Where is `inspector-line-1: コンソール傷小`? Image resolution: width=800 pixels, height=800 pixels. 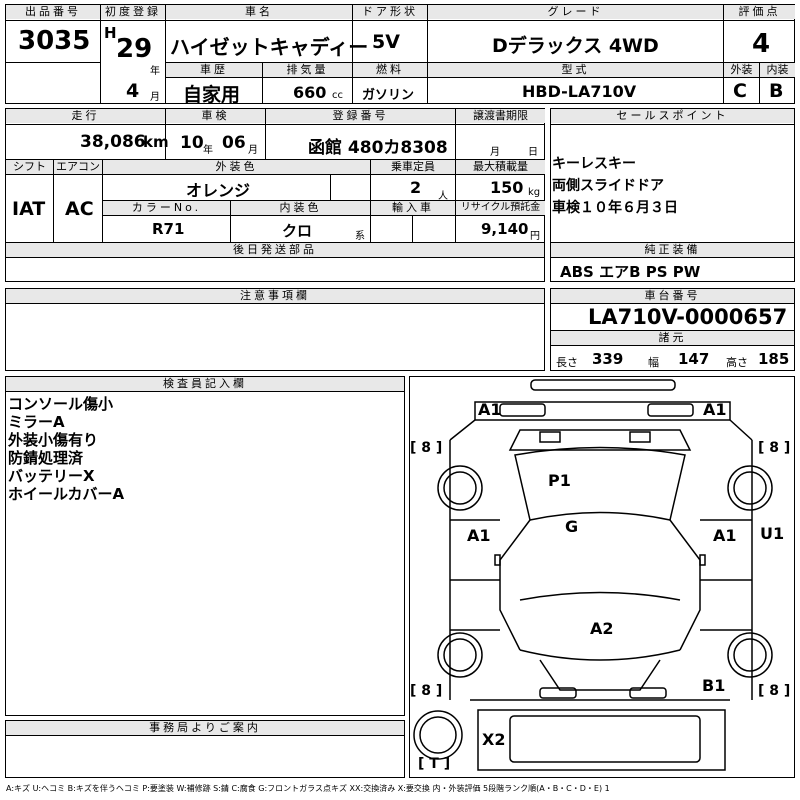 inspector-line-1: コンソール傷小 is located at coordinates (61, 404).